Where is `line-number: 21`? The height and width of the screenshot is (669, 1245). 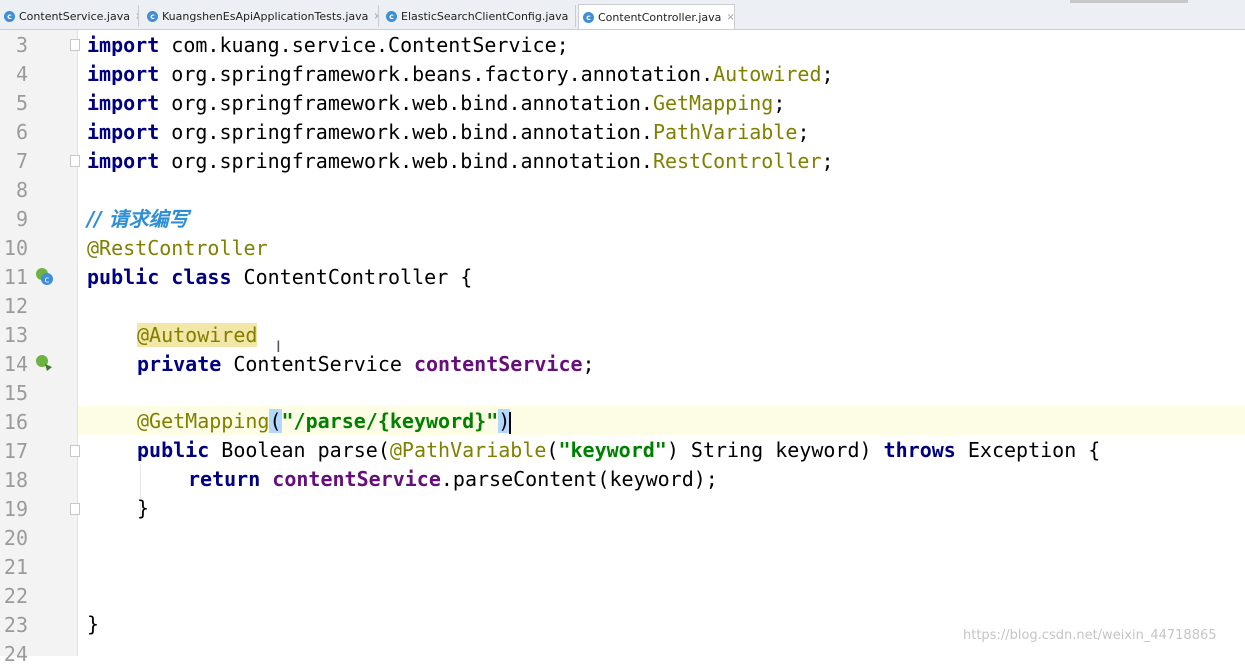
line-number: 21 is located at coordinates (15, 567).